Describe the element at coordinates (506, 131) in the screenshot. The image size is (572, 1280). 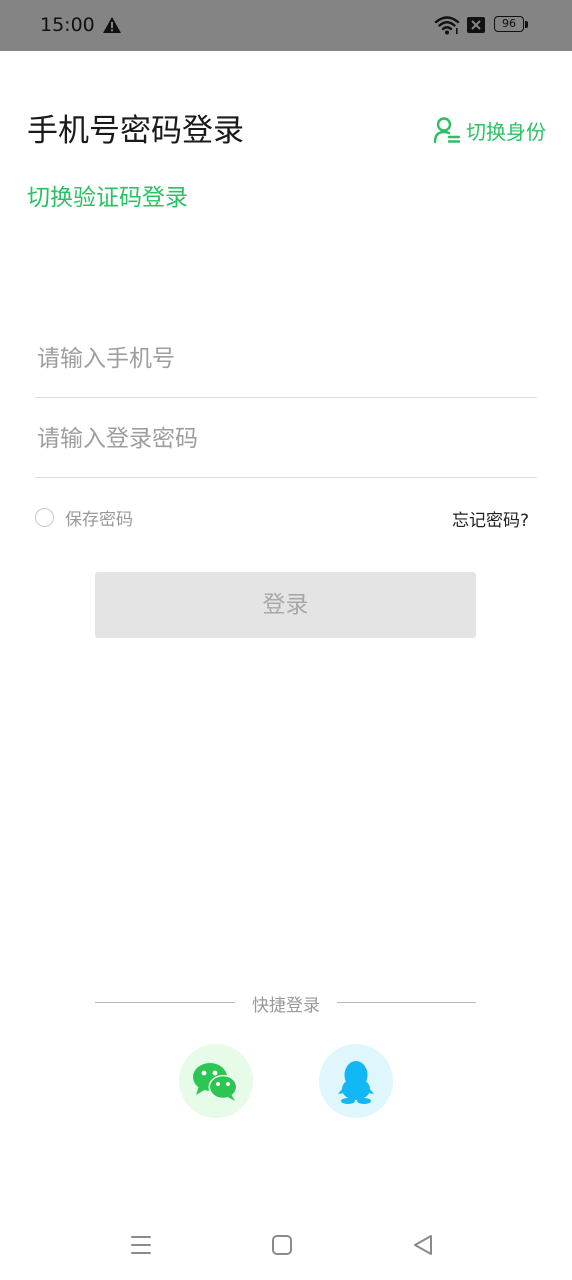
I see `switch-identity-label: 切换身份` at that location.